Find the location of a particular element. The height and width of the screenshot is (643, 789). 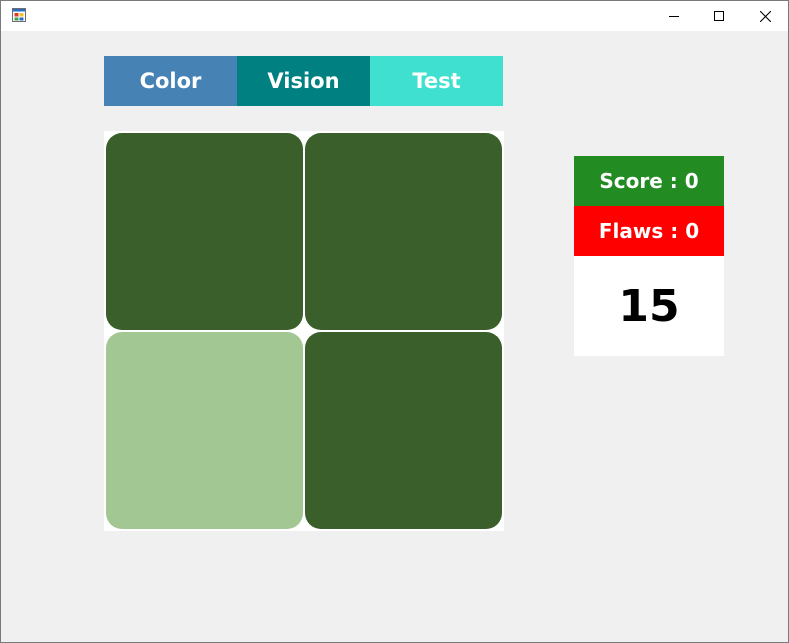

minimize-button is located at coordinates (674, 16).